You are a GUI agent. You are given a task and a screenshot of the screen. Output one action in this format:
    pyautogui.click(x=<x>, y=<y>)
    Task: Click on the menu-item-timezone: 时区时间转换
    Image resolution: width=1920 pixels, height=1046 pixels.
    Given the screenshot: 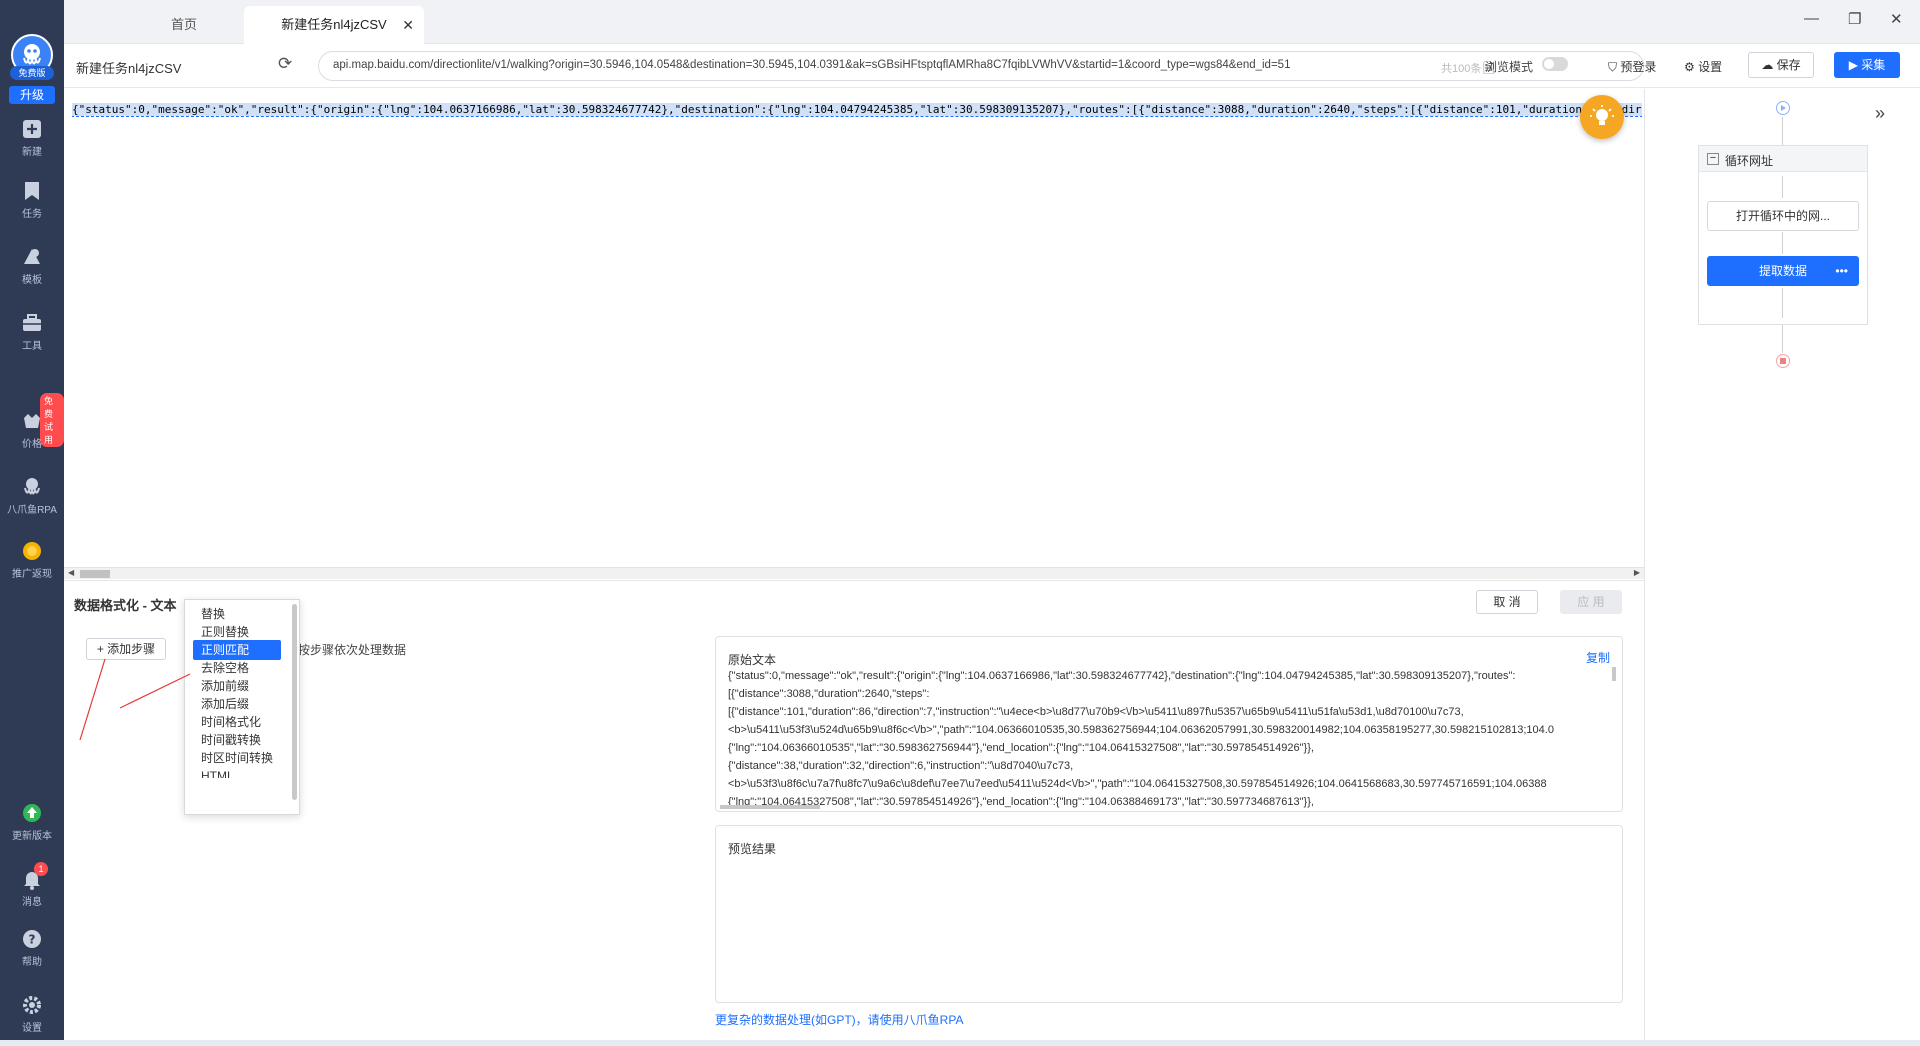 What is the action you would take?
    pyautogui.click(x=237, y=758)
    